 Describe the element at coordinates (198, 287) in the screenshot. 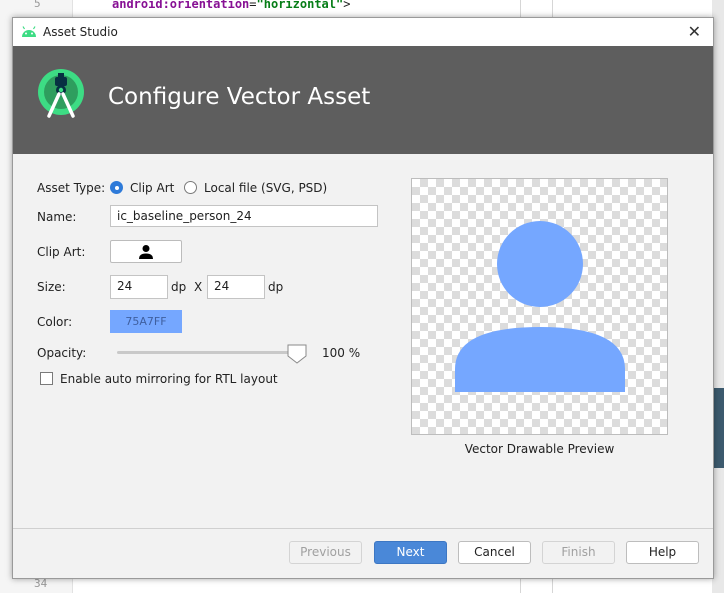

I see `size-separator: X` at that location.